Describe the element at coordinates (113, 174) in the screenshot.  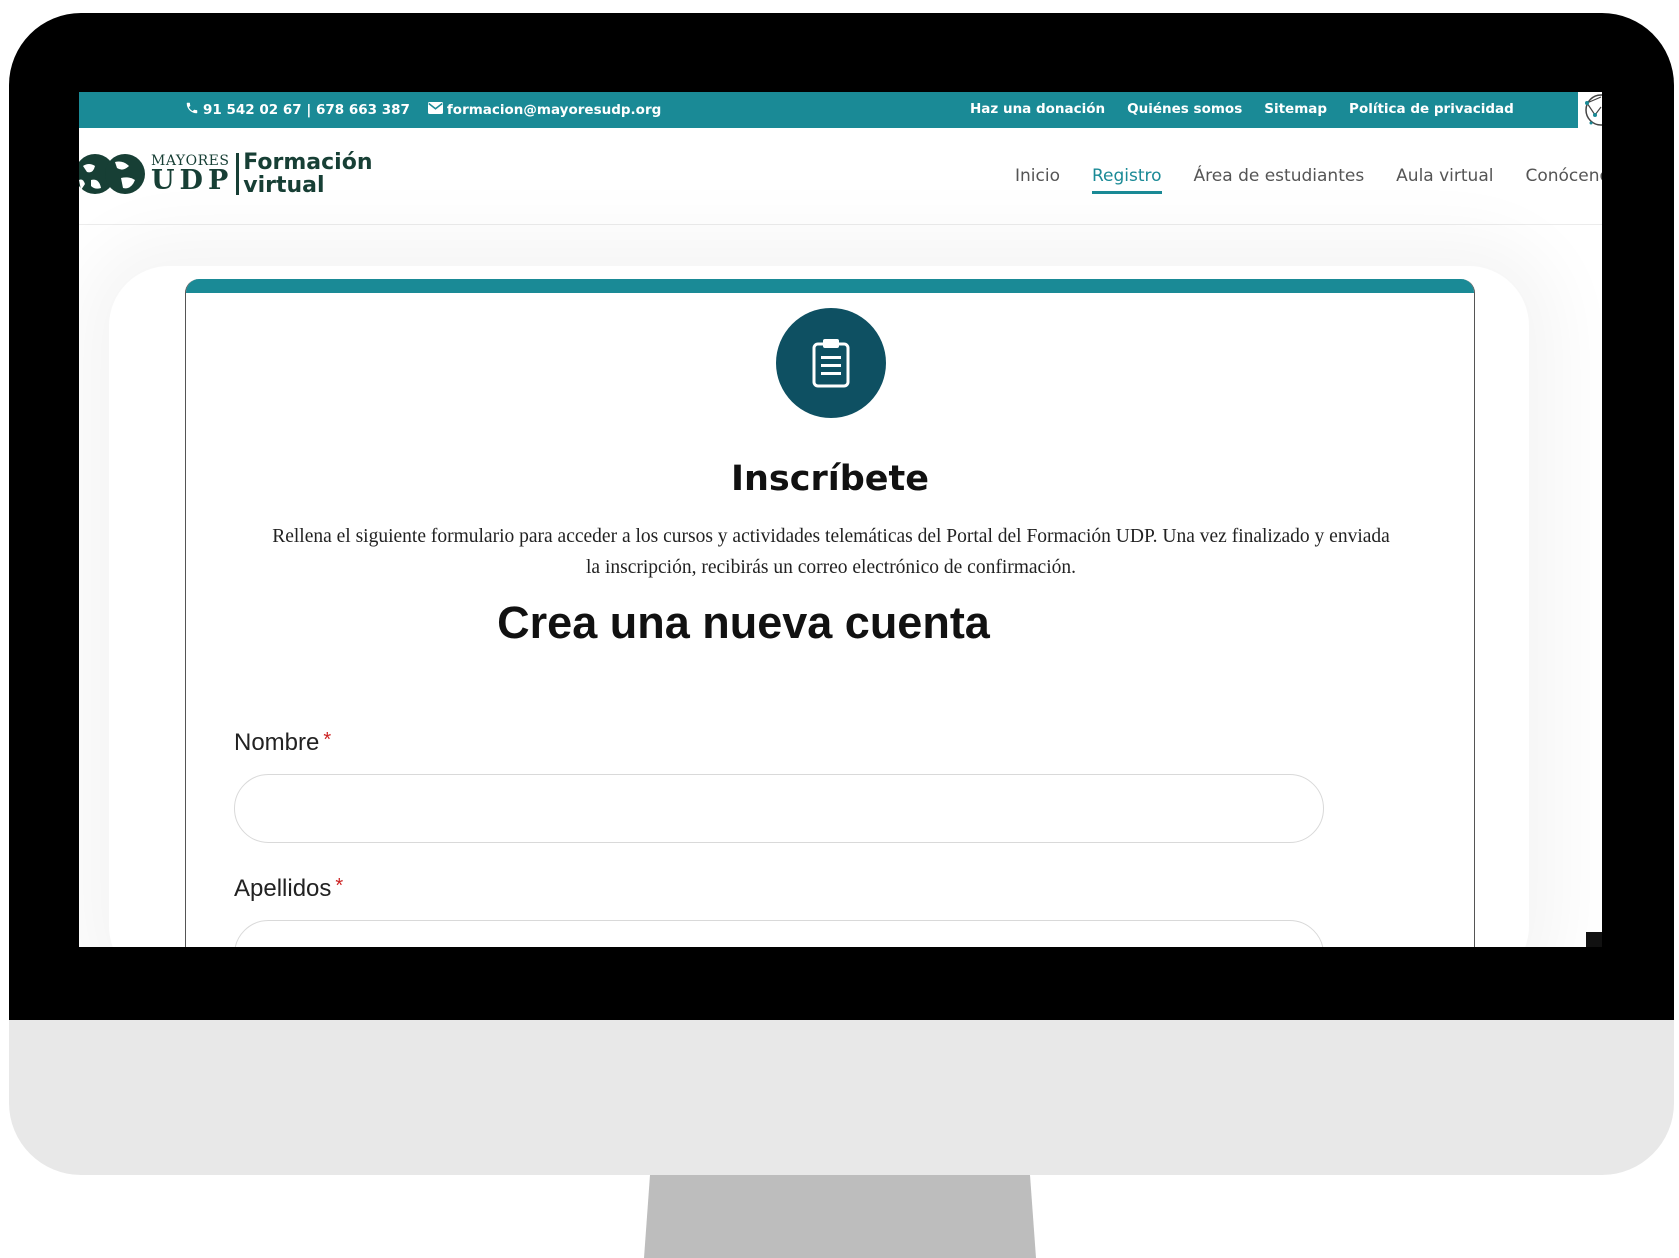
I see `globes-icon` at that location.